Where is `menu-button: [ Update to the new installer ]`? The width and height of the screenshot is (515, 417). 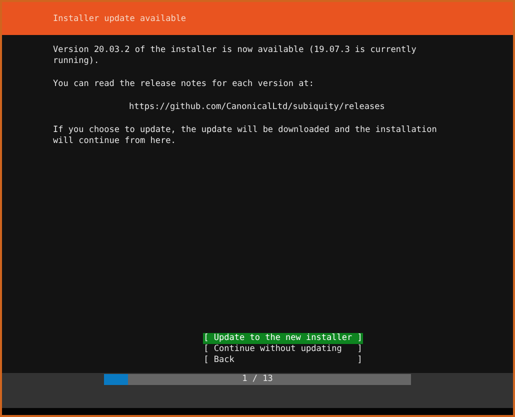 menu-button: [ Update to the new installer ] is located at coordinates (283, 338).